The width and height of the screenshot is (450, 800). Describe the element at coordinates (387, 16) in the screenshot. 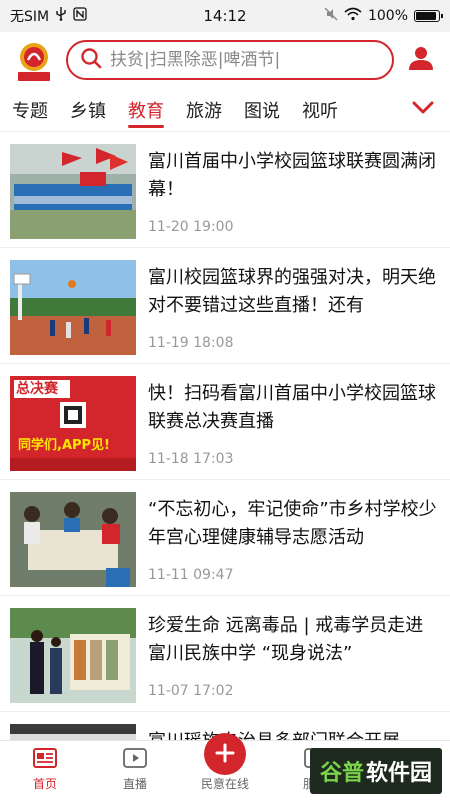

I see `battery-percent: 100%` at that location.